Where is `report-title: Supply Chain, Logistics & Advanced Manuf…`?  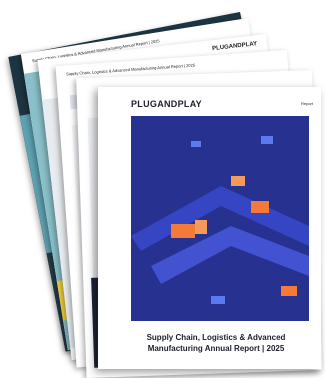
report-title: Supply Chain, Logistics & Advanced Manuf… is located at coordinates (216, 343).